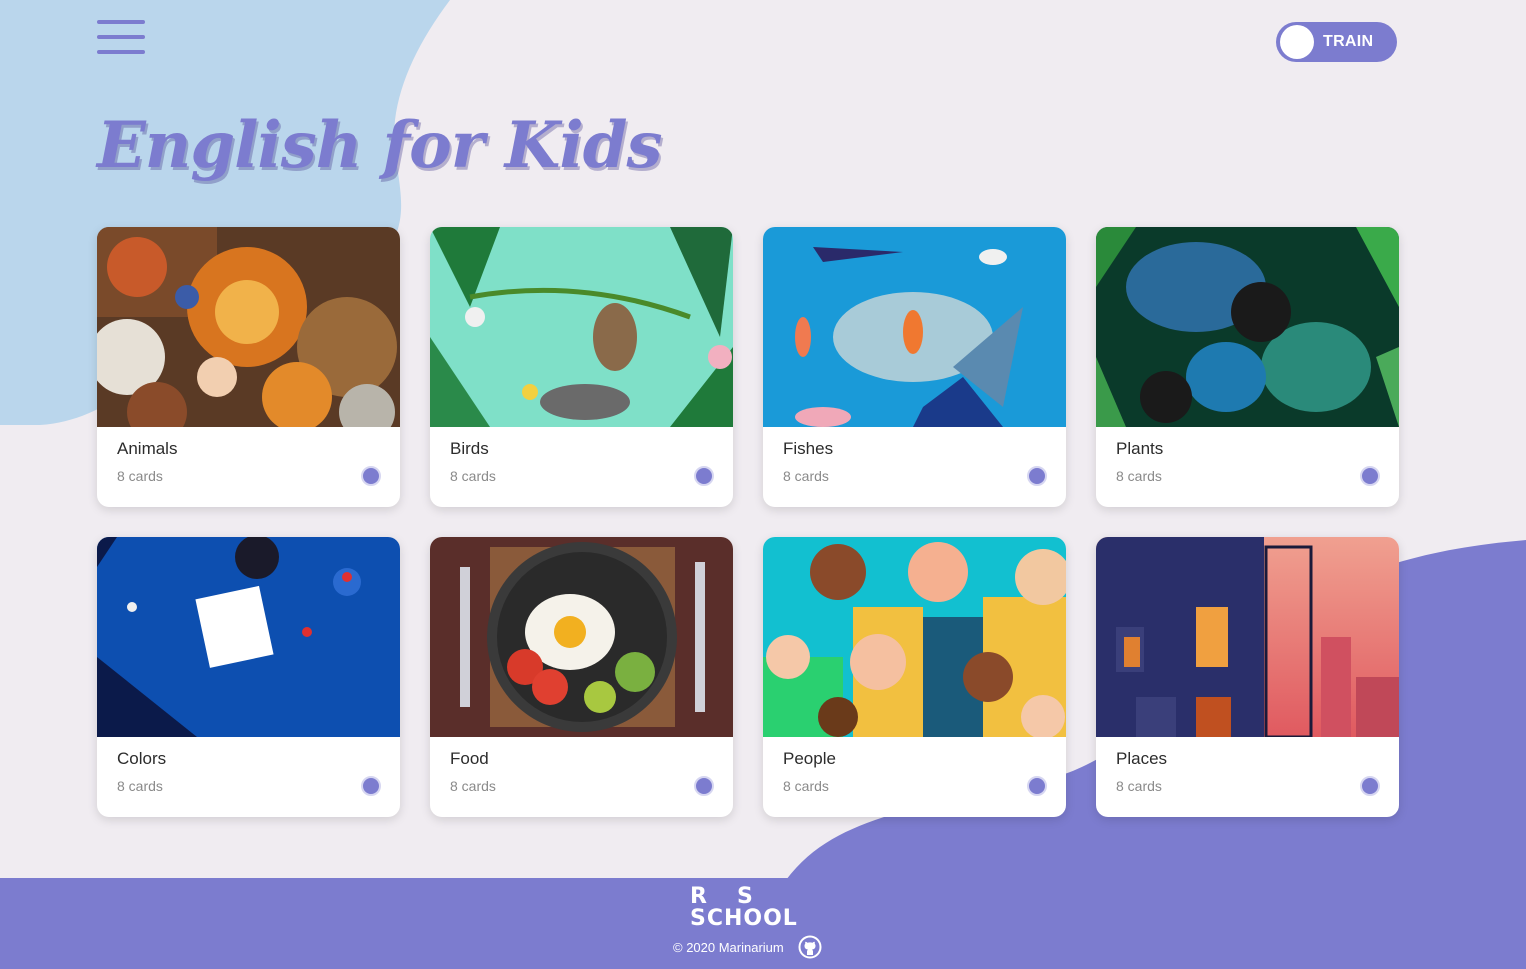  Describe the element at coordinates (744, 918) in the screenshot. I see `logo-school-text: SCHOOL` at that location.